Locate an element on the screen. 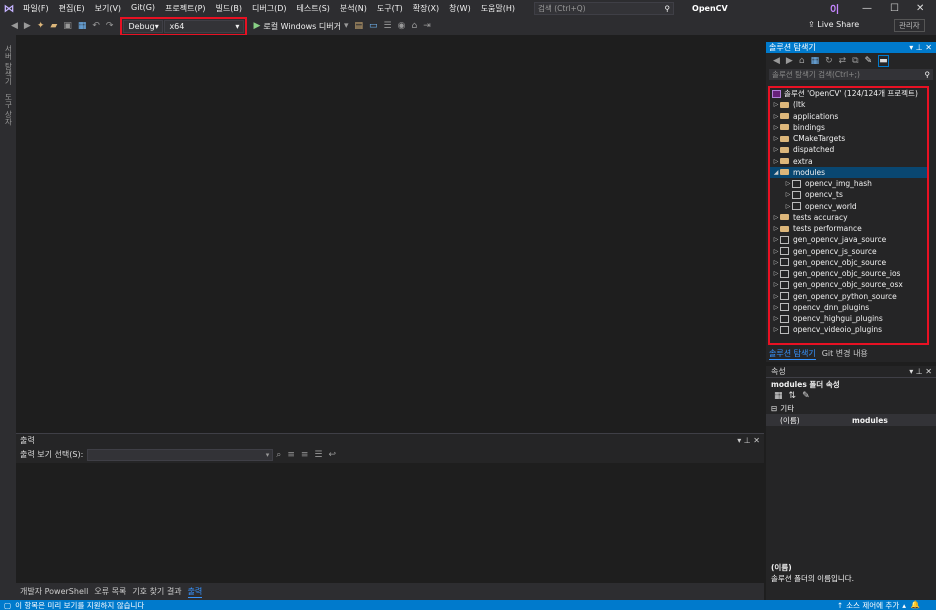 This screenshot has height=610, width=936. browse-icon: ▤ is located at coordinates (359, 26).